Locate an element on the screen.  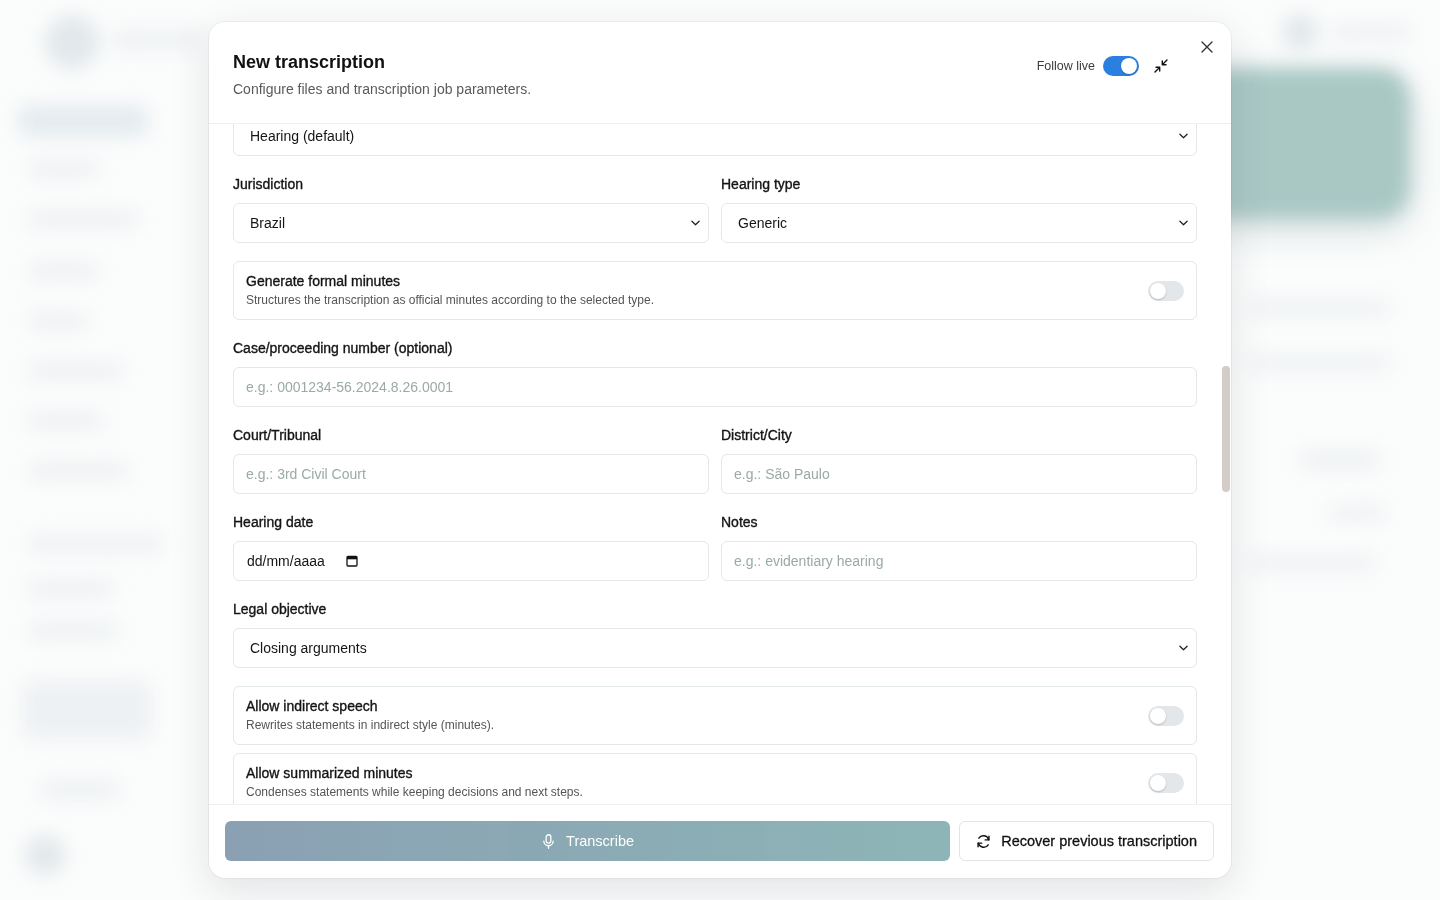
select-field: Closing arguments is located at coordinates (715, 648).